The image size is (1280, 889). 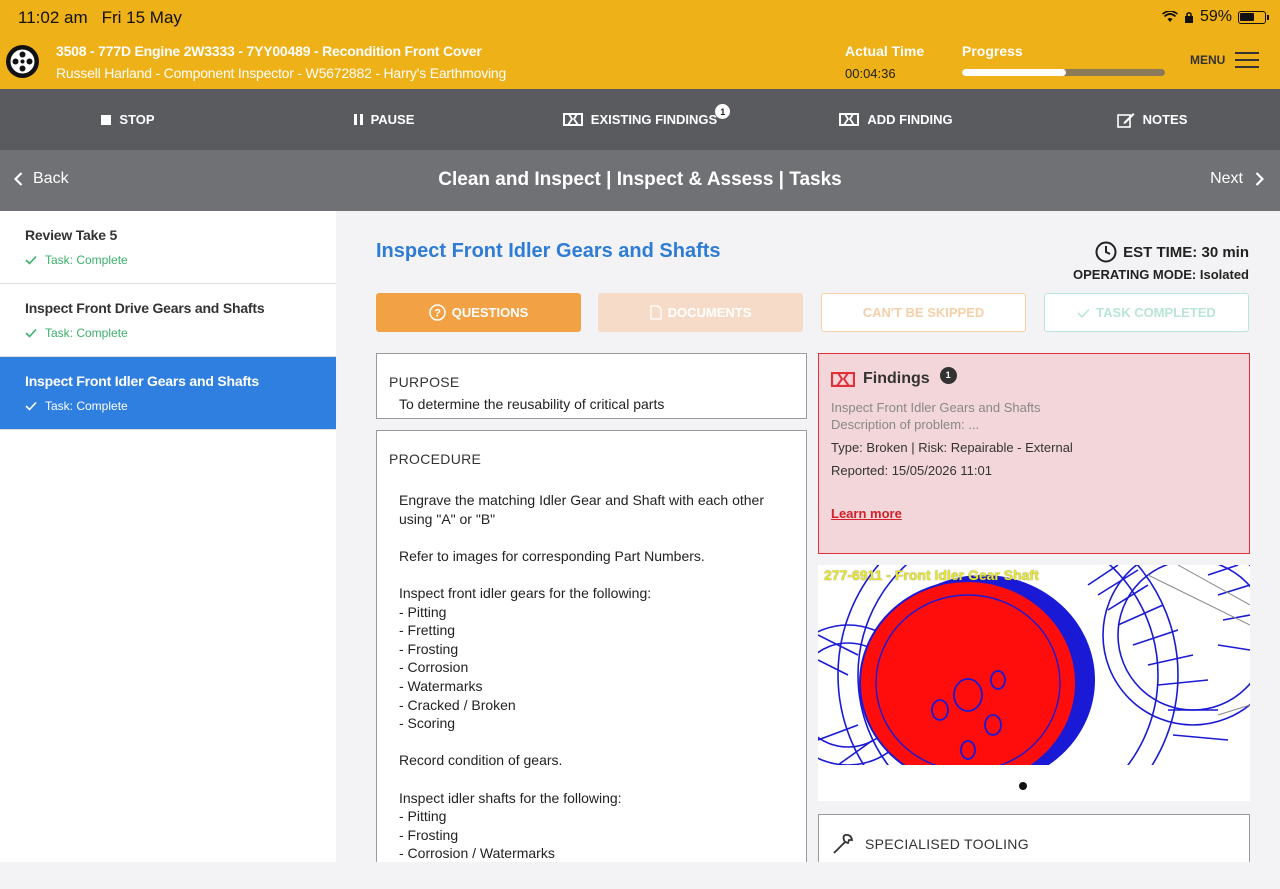 I want to click on actual-time-label: Actual Time, so click(x=885, y=51).